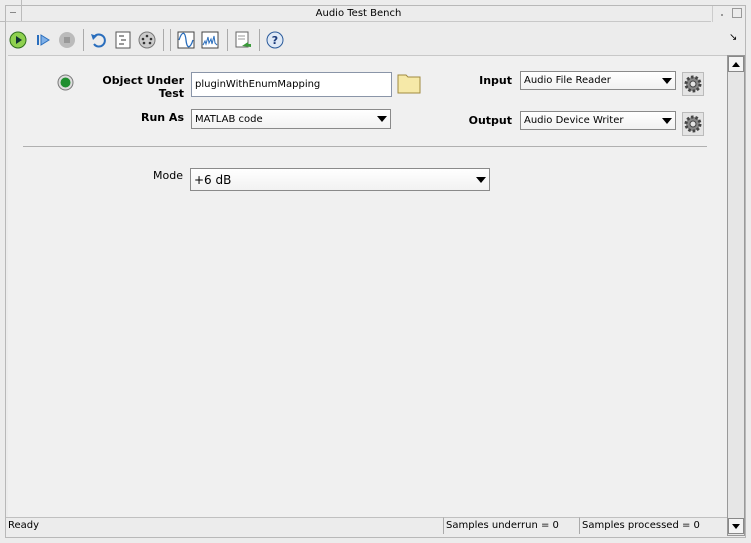 Image resolution: width=751 pixels, height=543 pixels. I want to click on arrow-down-icon, so click(736, 526).